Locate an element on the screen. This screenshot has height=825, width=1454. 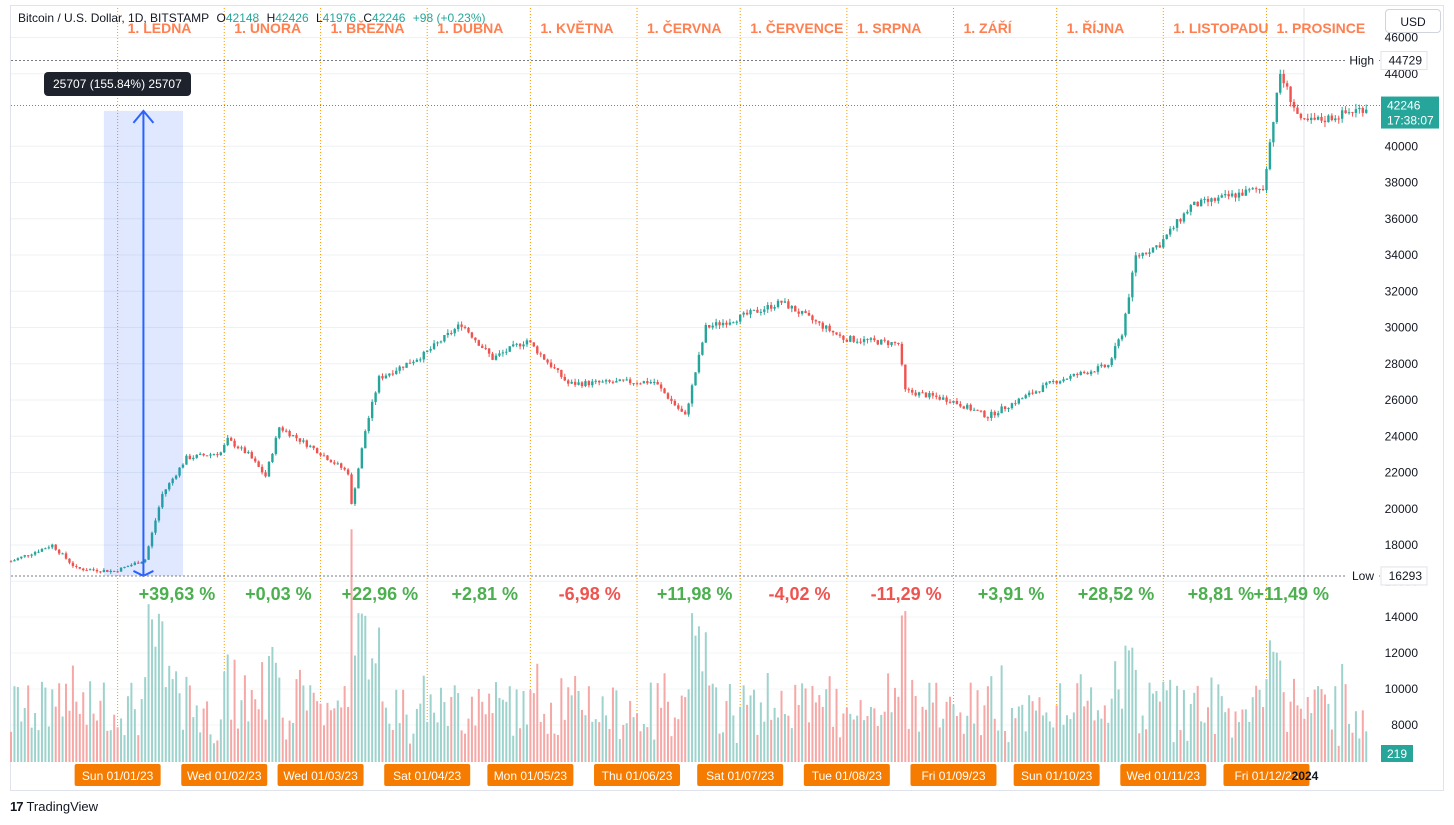
month-label: 1. ČERVNA is located at coordinates (684, 27).